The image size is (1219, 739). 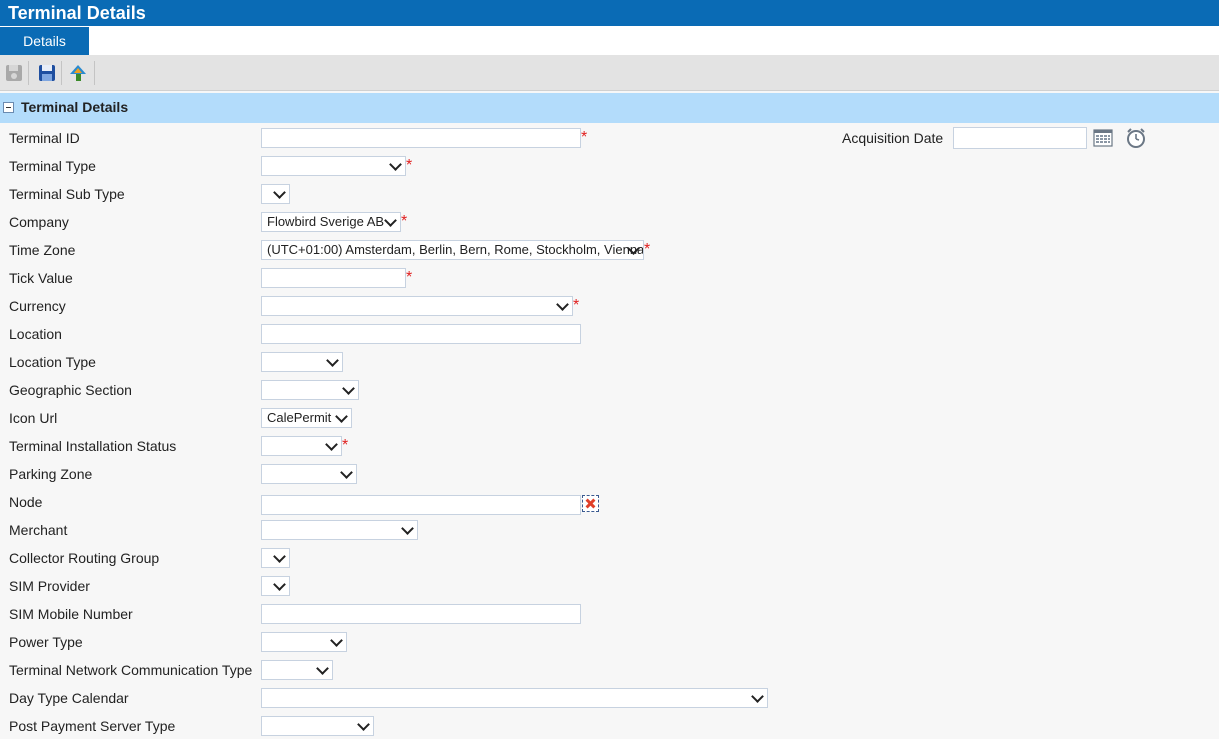 What do you see at coordinates (93, 446) in the screenshot?
I see `label-installation-status: Terminal Installation Status` at bounding box center [93, 446].